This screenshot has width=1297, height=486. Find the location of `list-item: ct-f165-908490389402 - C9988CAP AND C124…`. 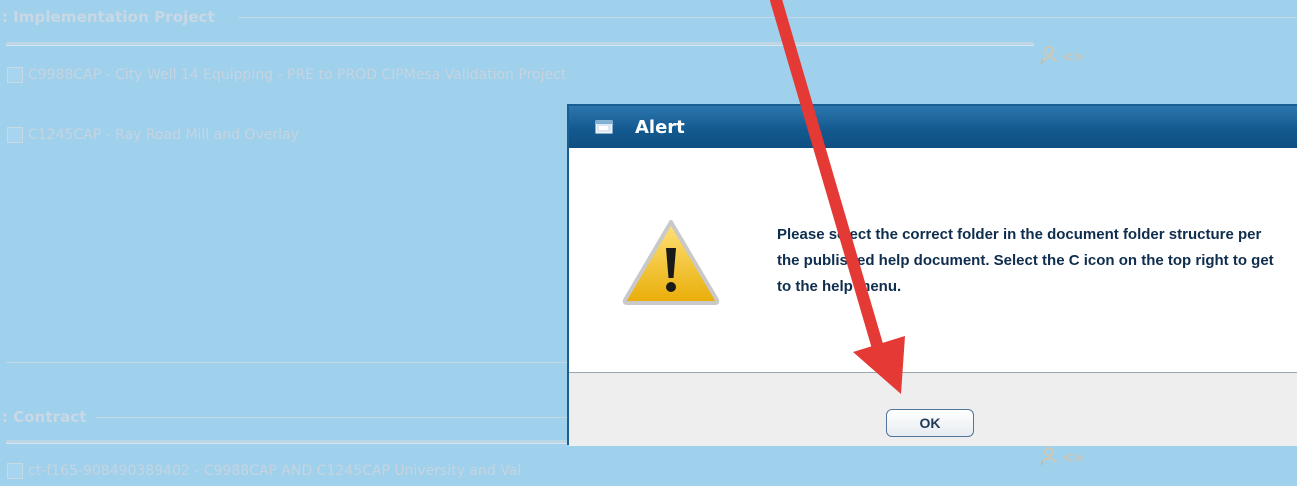

list-item: ct-f165-908490389402 - C9988CAP AND C124… is located at coordinates (264, 471).